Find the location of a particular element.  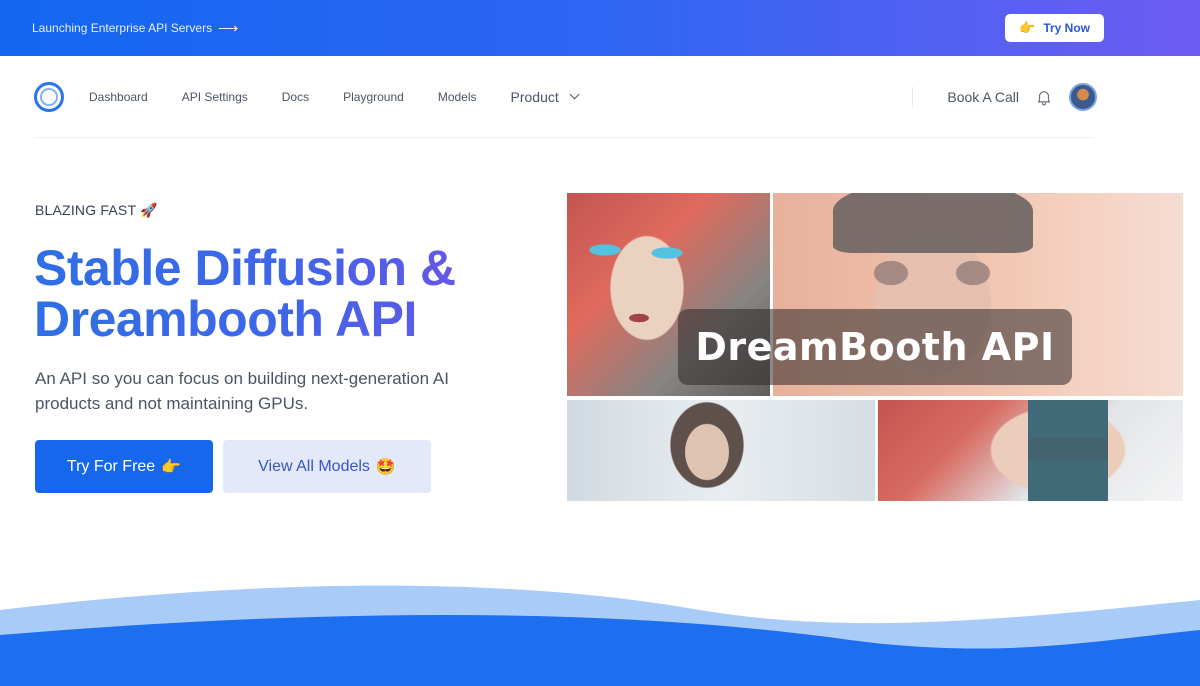

avatar is located at coordinates (1083, 96).